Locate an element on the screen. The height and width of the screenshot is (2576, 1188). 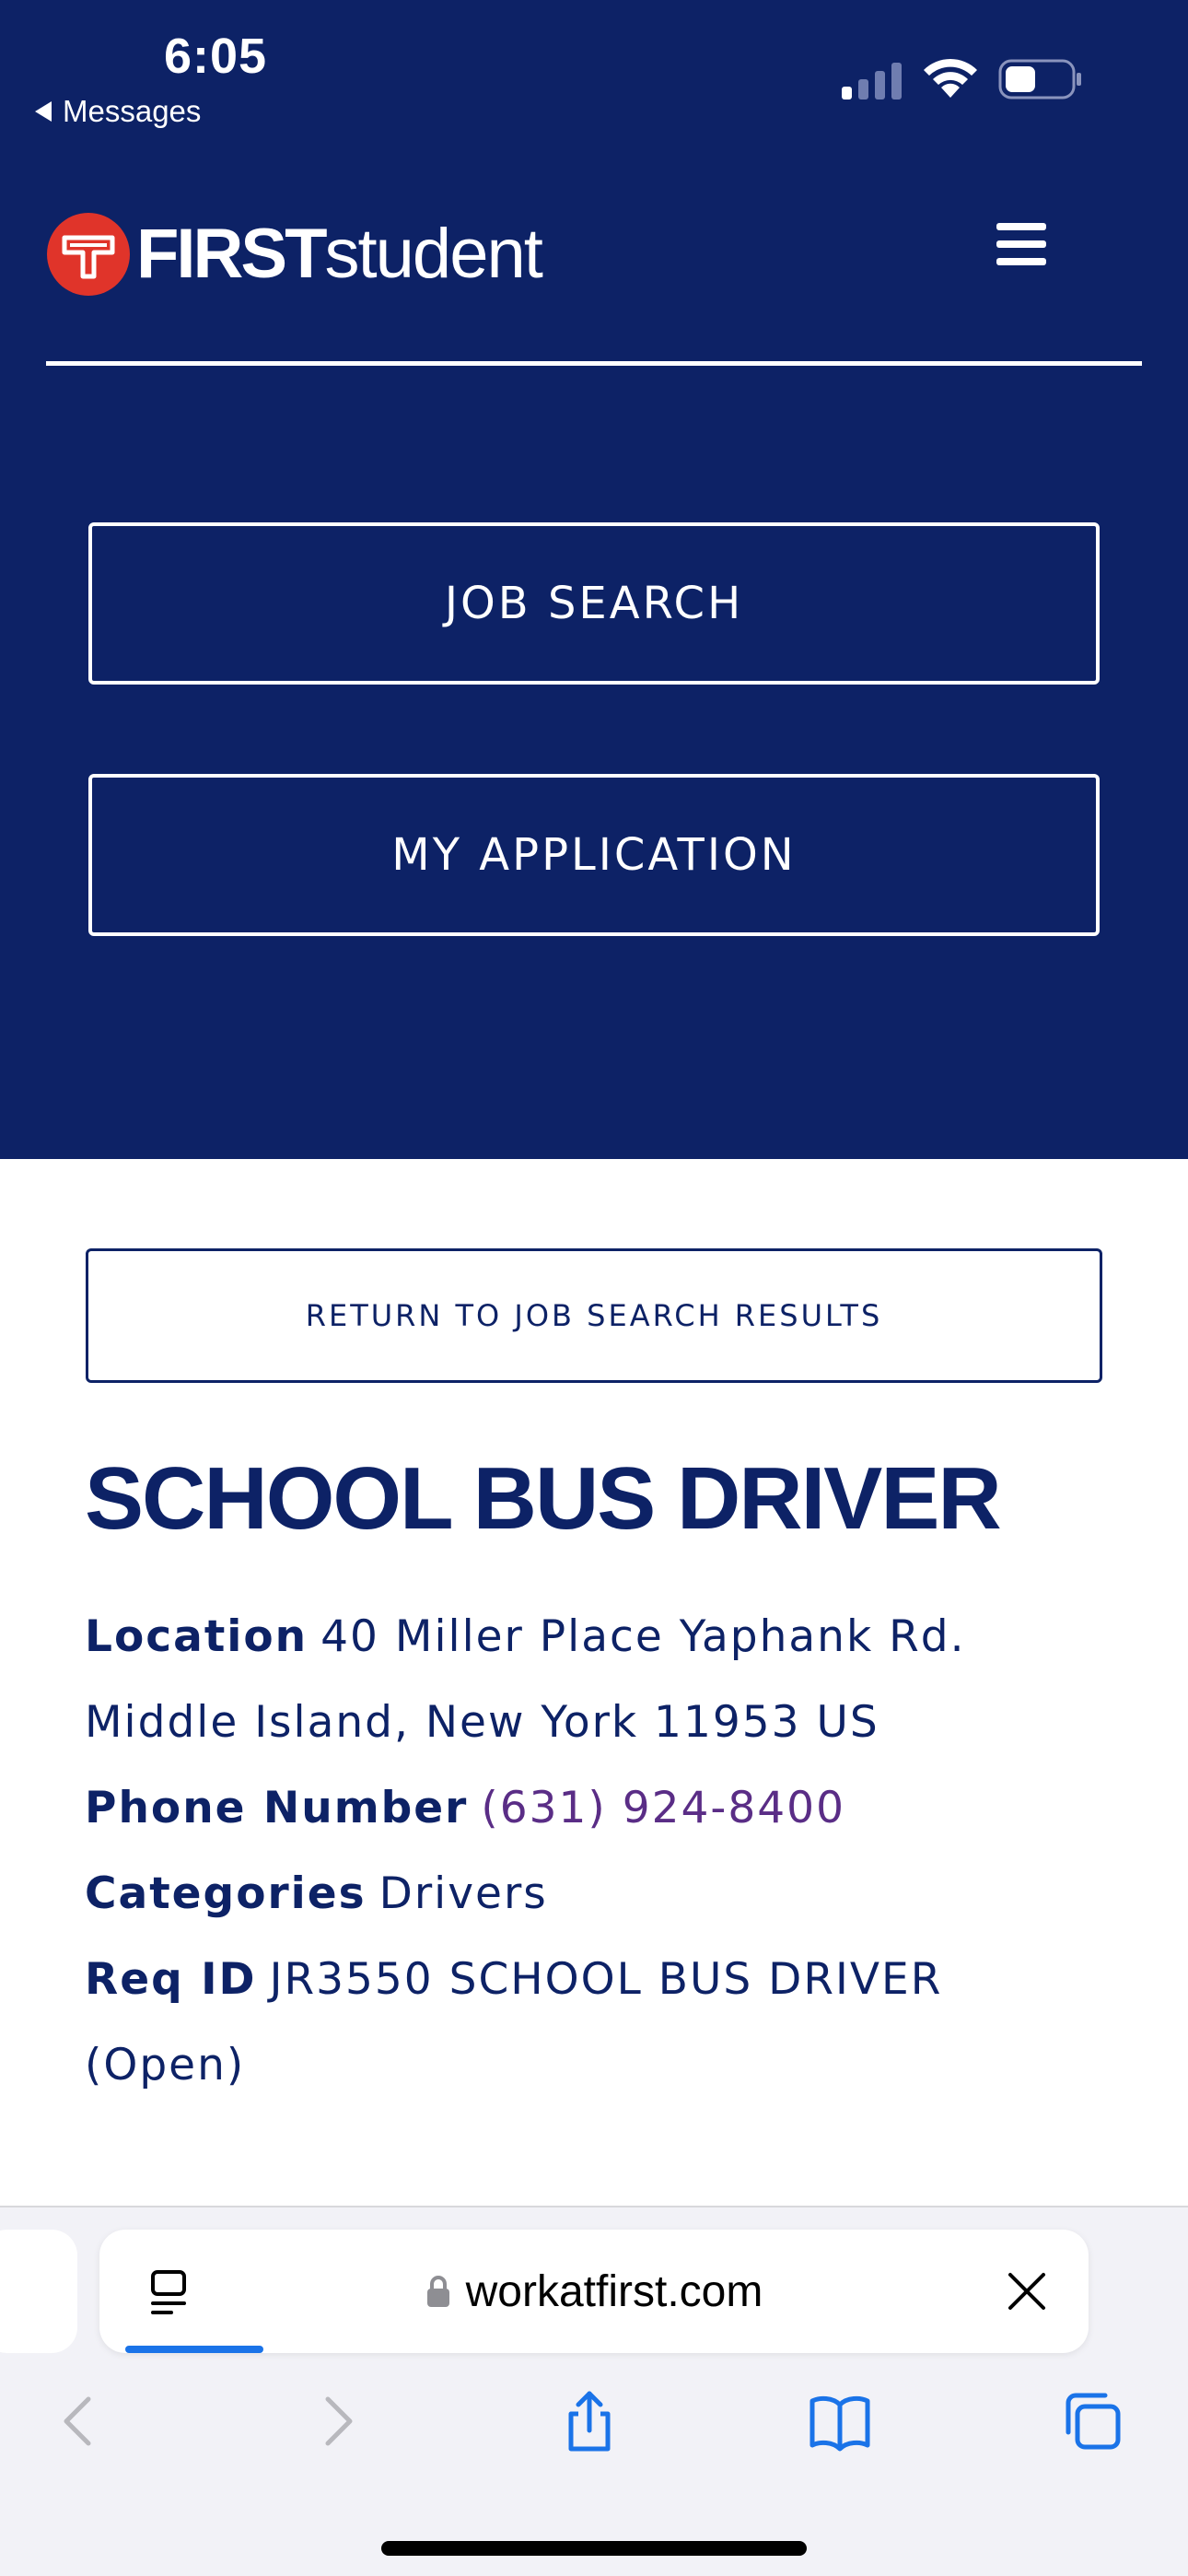
lock-icon is located at coordinates (437, 2291).